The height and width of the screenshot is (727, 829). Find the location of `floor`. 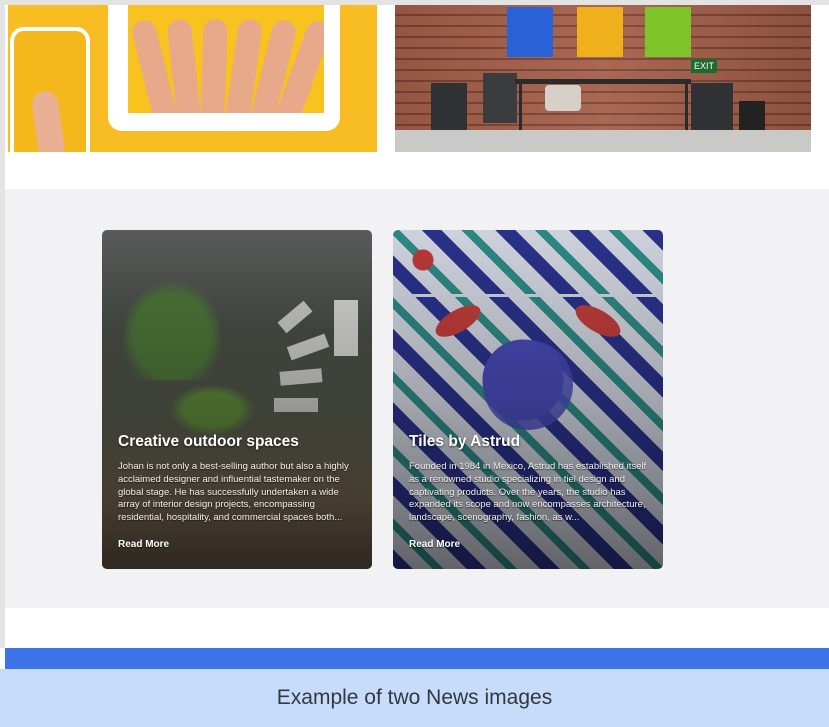

floor is located at coordinates (603, 141).